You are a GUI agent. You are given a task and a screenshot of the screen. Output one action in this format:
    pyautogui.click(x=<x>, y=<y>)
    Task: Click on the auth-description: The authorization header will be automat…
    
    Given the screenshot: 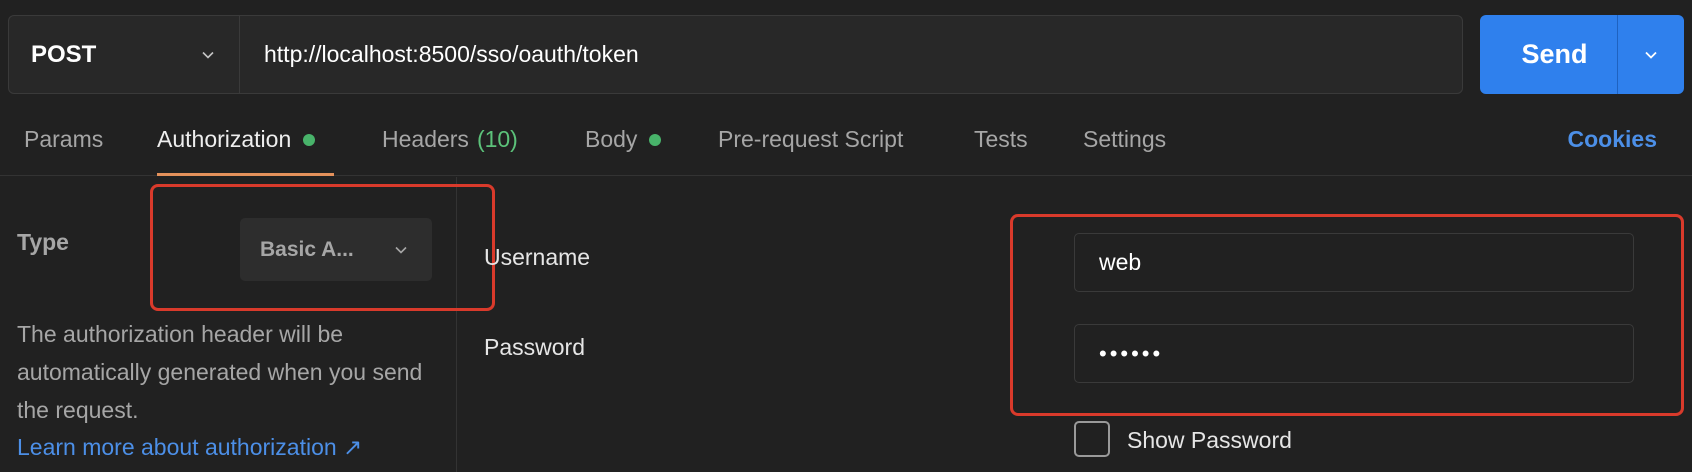 What is the action you would take?
    pyautogui.click(x=220, y=372)
    